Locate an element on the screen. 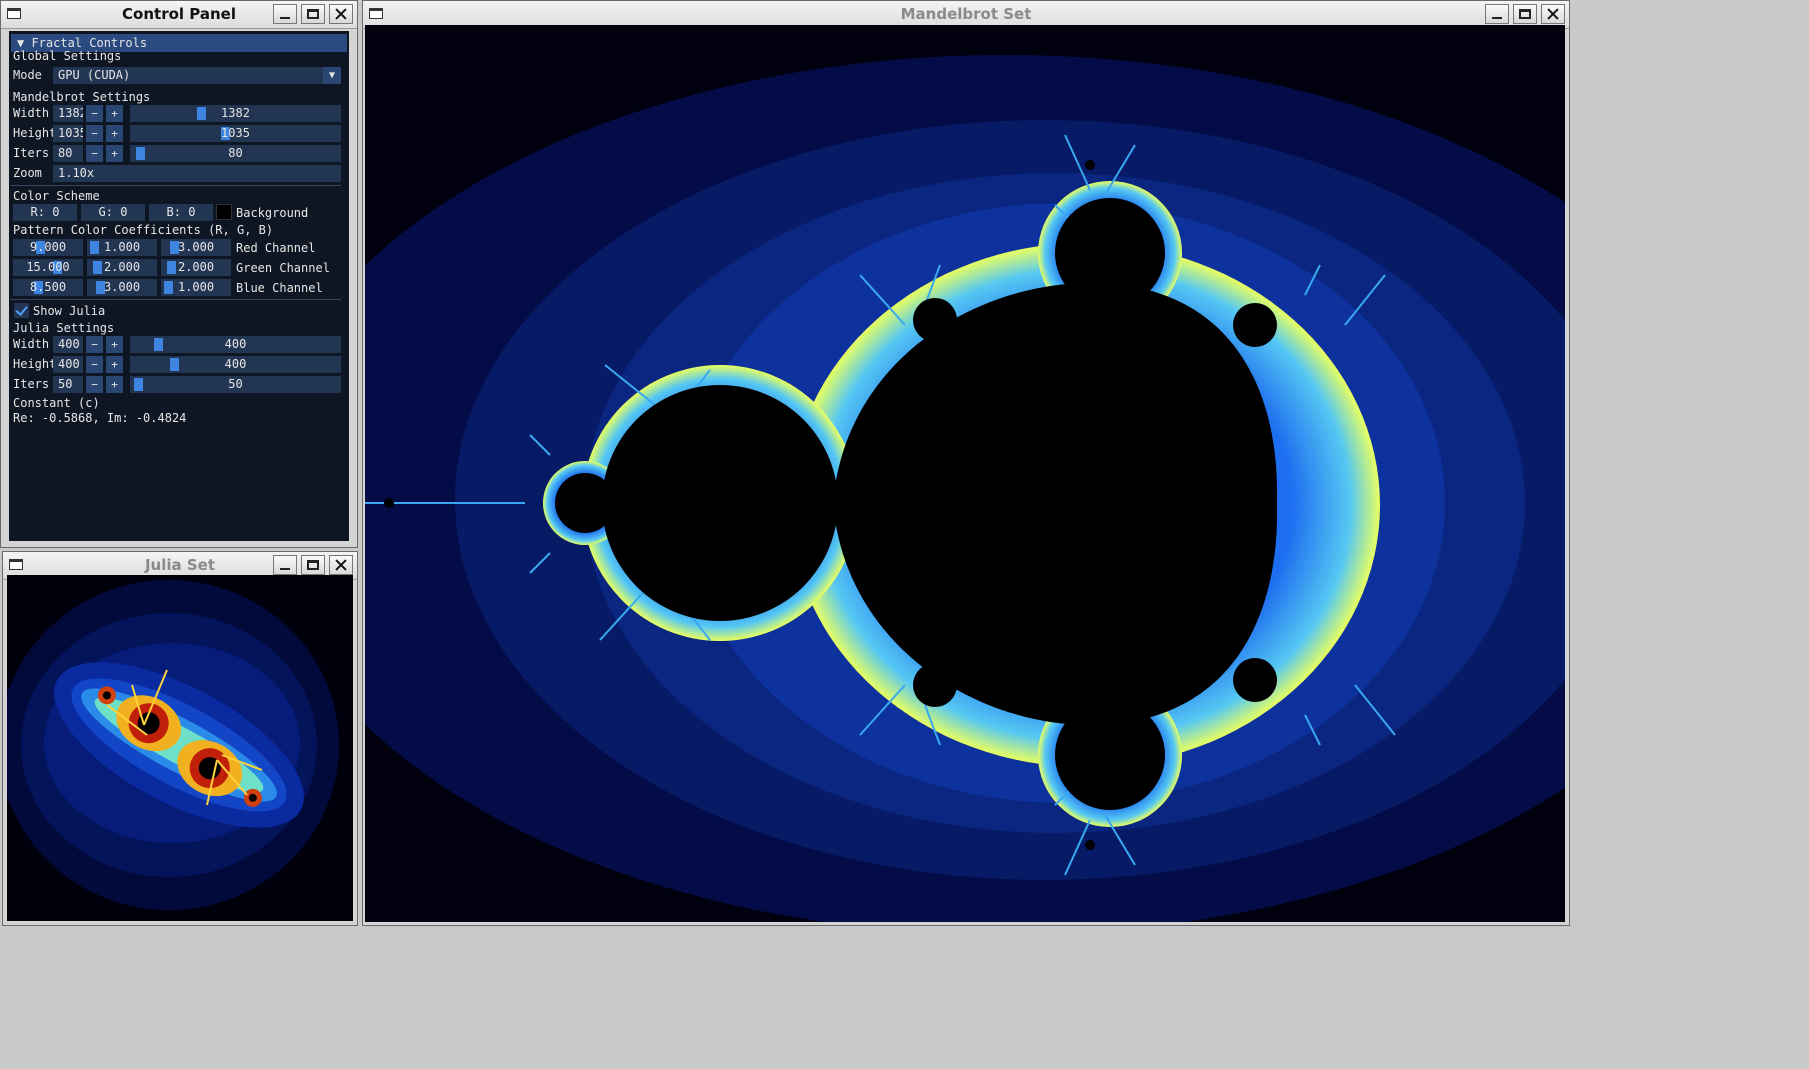 The image size is (1809, 1069). zoom-label: Zoom is located at coordinates (27, 173).